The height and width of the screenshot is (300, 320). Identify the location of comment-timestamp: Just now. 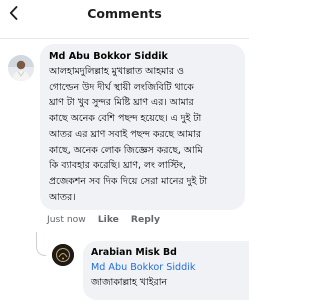
(66, 219).